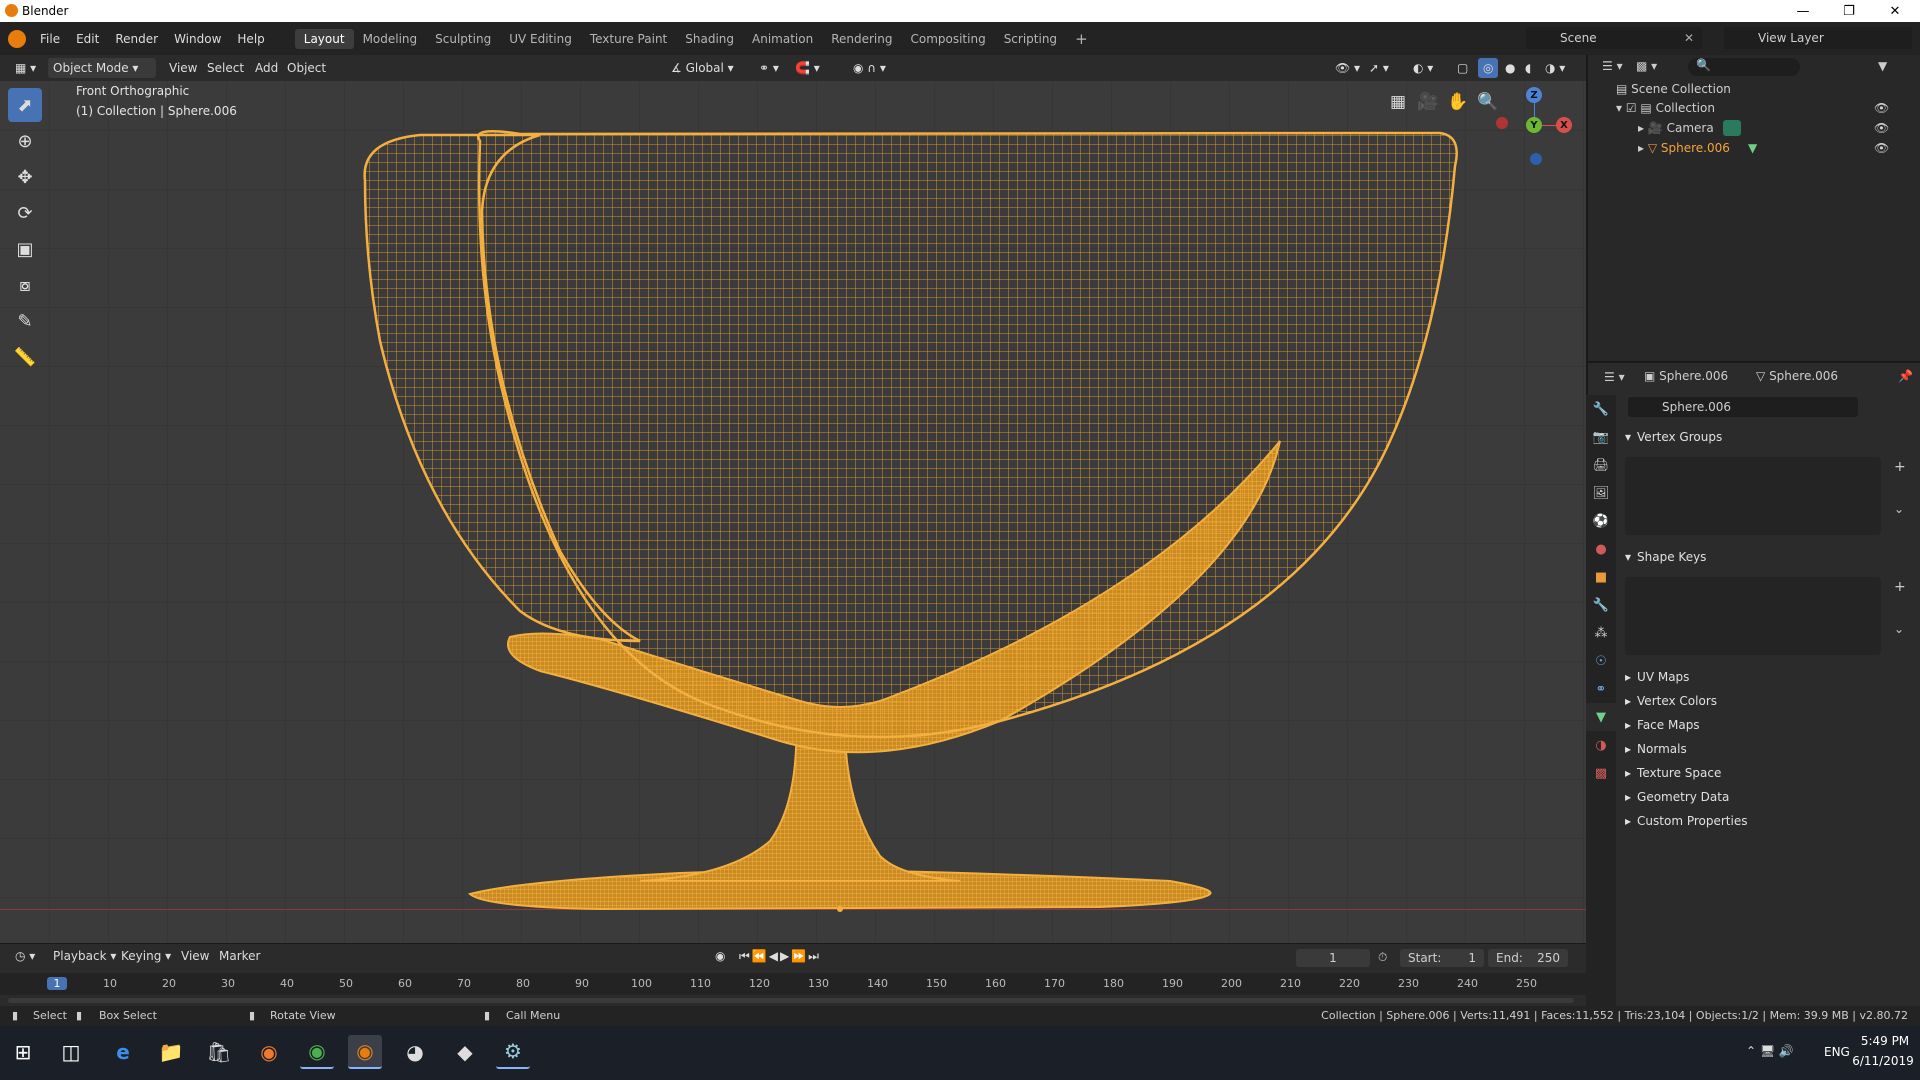  I want to click on annotate-tool-icon: ✎, so click(25, 321).